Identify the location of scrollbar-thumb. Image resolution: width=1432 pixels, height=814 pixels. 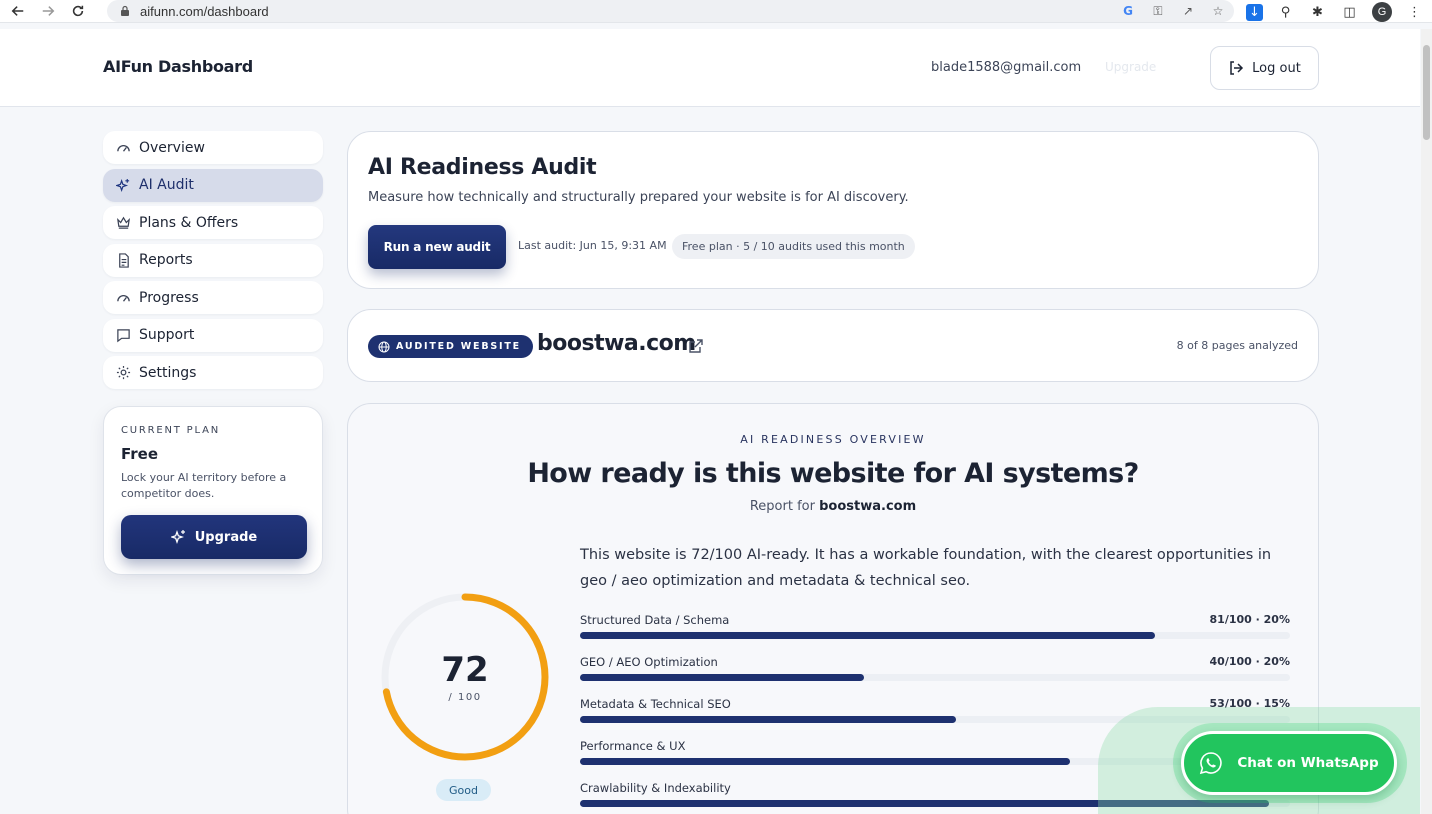
(1426, 92).